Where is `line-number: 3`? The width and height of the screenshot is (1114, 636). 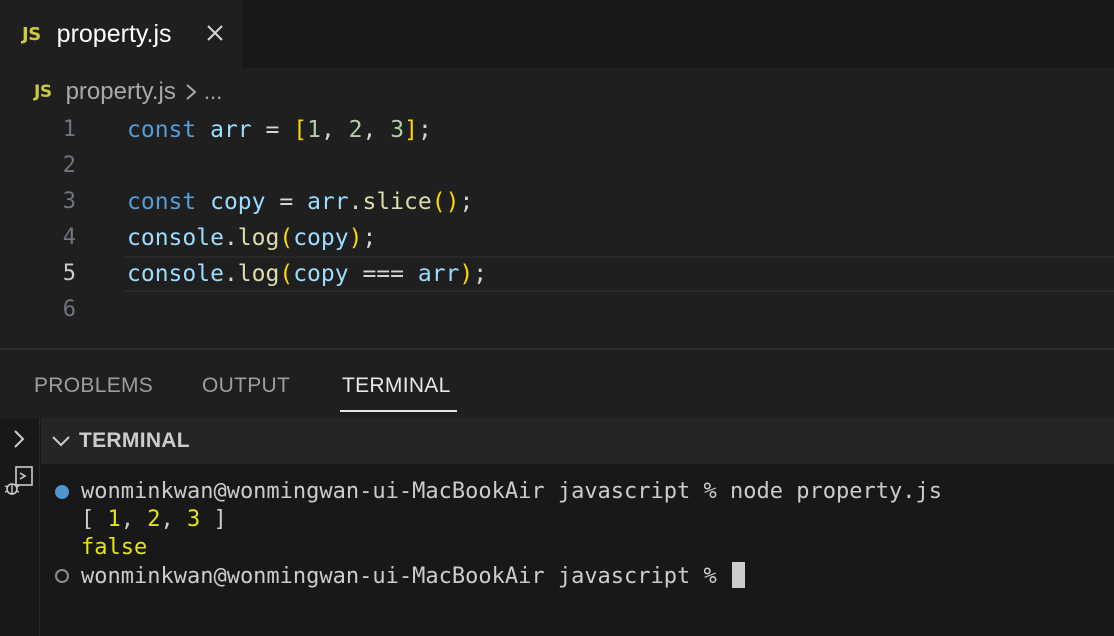 line-number: 3 is located at coordinates (69, 201).